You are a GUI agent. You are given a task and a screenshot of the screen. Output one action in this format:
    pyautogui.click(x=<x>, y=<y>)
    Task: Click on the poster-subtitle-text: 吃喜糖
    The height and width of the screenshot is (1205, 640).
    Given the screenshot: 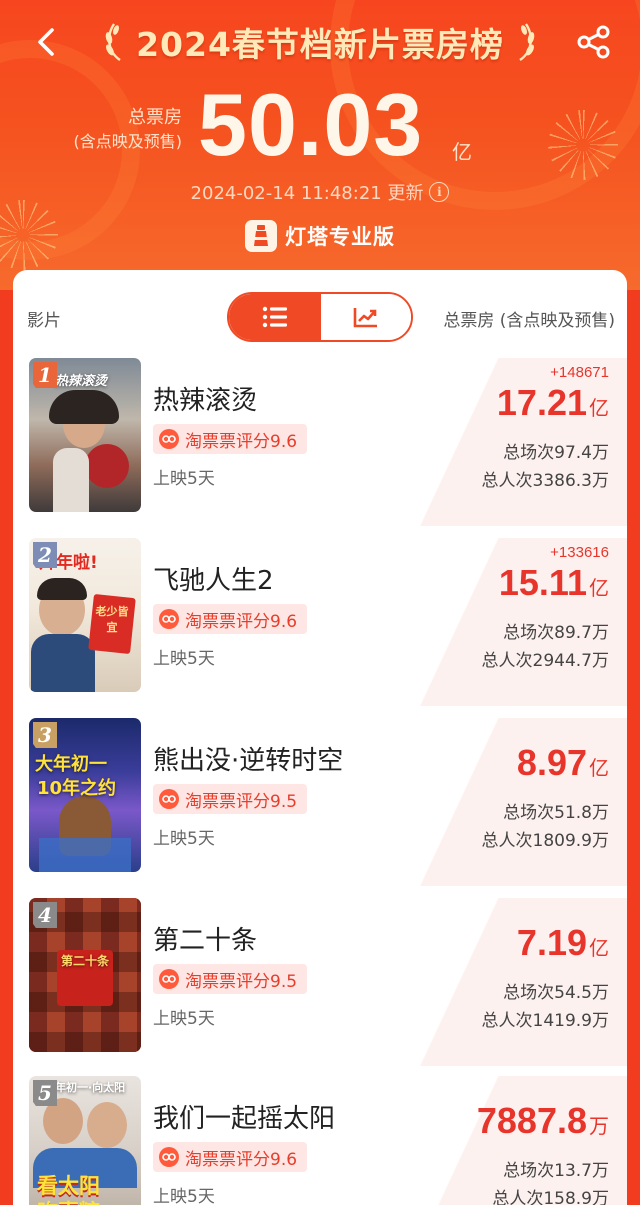 What is the action you would take?
    pyautogui.click(x=68, y=1200)
    